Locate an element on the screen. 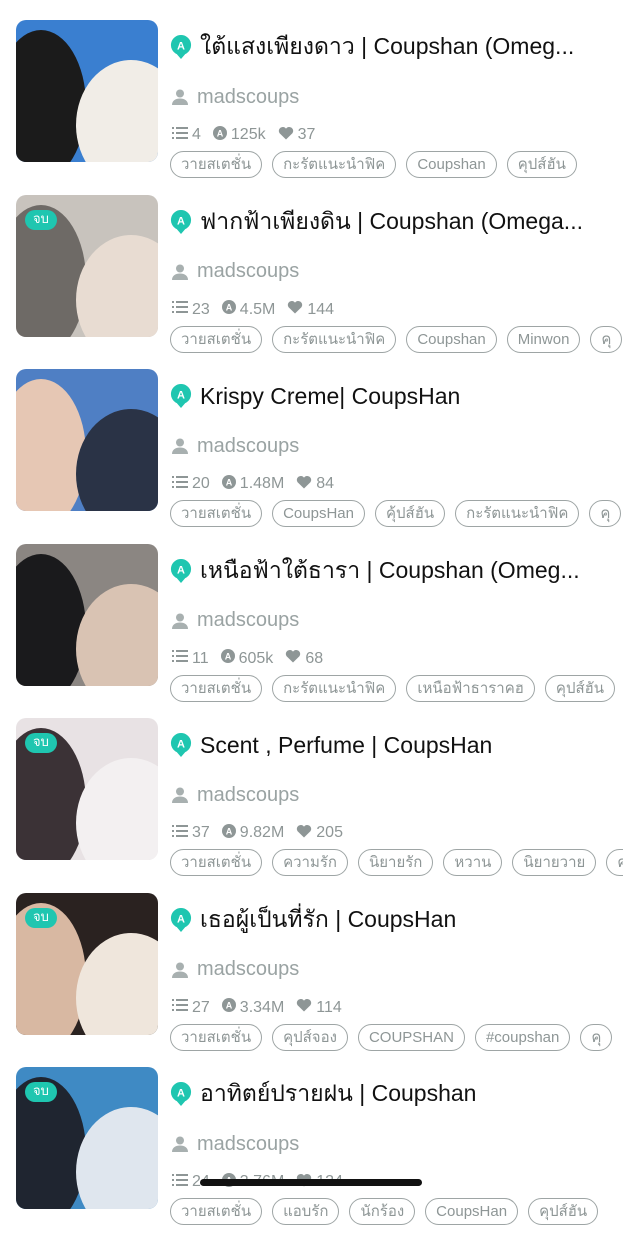 This screenshot has width=623, height=1241. story-title: อาทิตย์ปรายฝน | Coupshan is located at coordinates (338, 1094).